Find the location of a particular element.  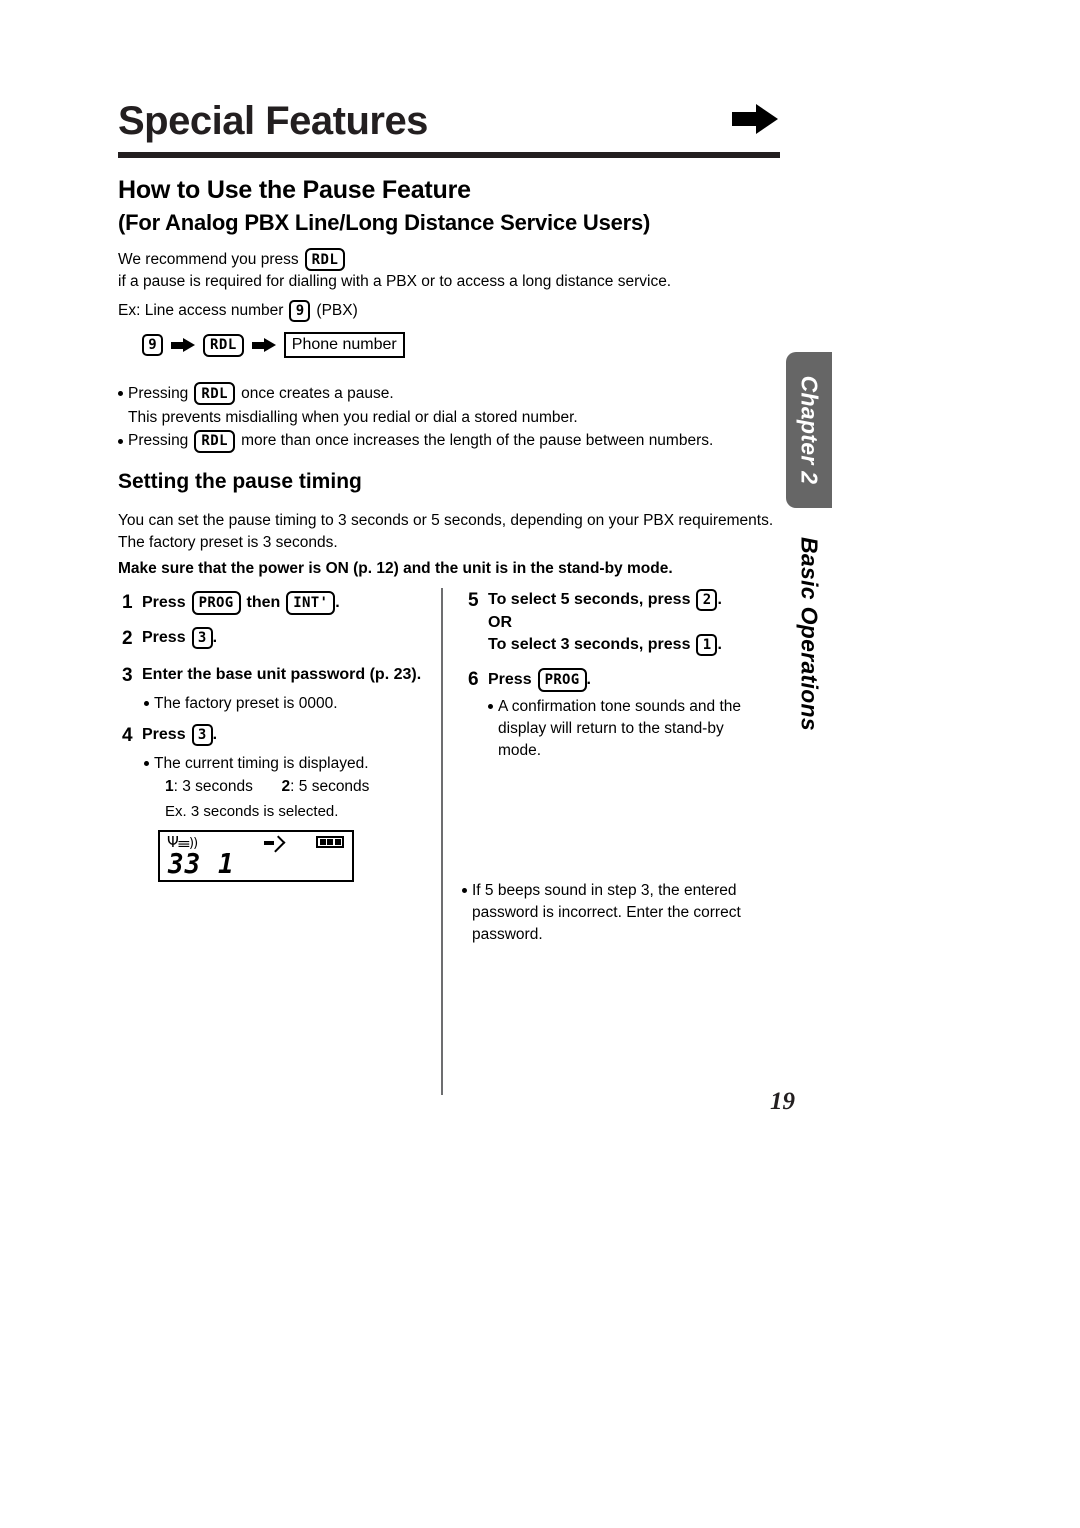

example-line: Ex: Line access number 9 (PBX) is located at coordinates (318, 311).